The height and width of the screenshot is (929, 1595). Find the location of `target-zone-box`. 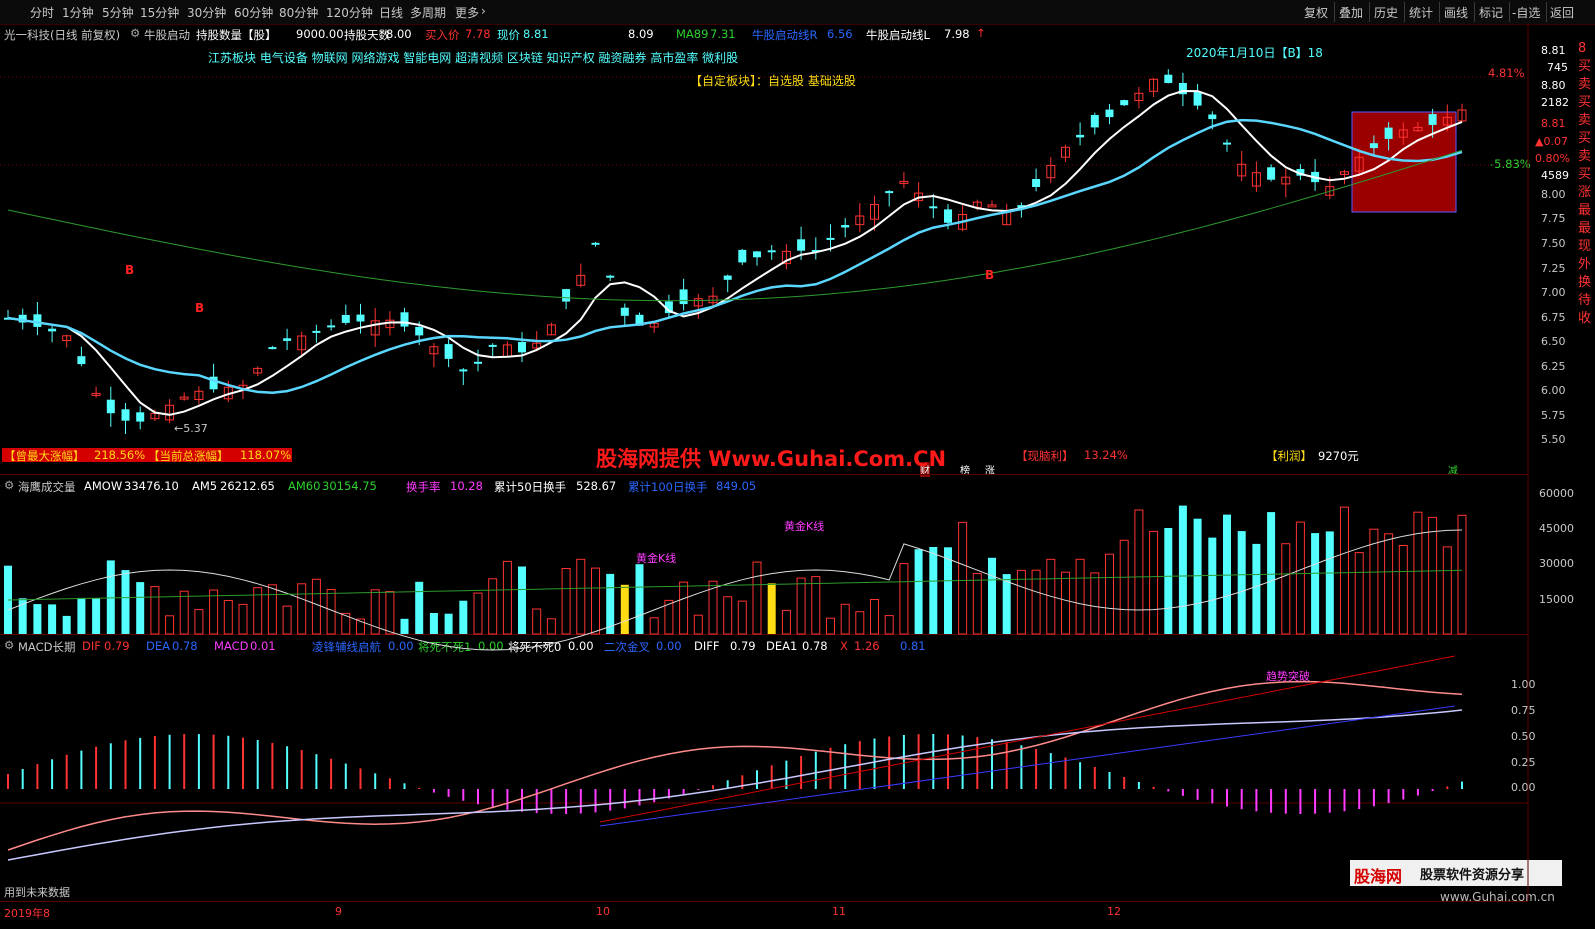

target-zone-box is located at coordinates (1404, 162).